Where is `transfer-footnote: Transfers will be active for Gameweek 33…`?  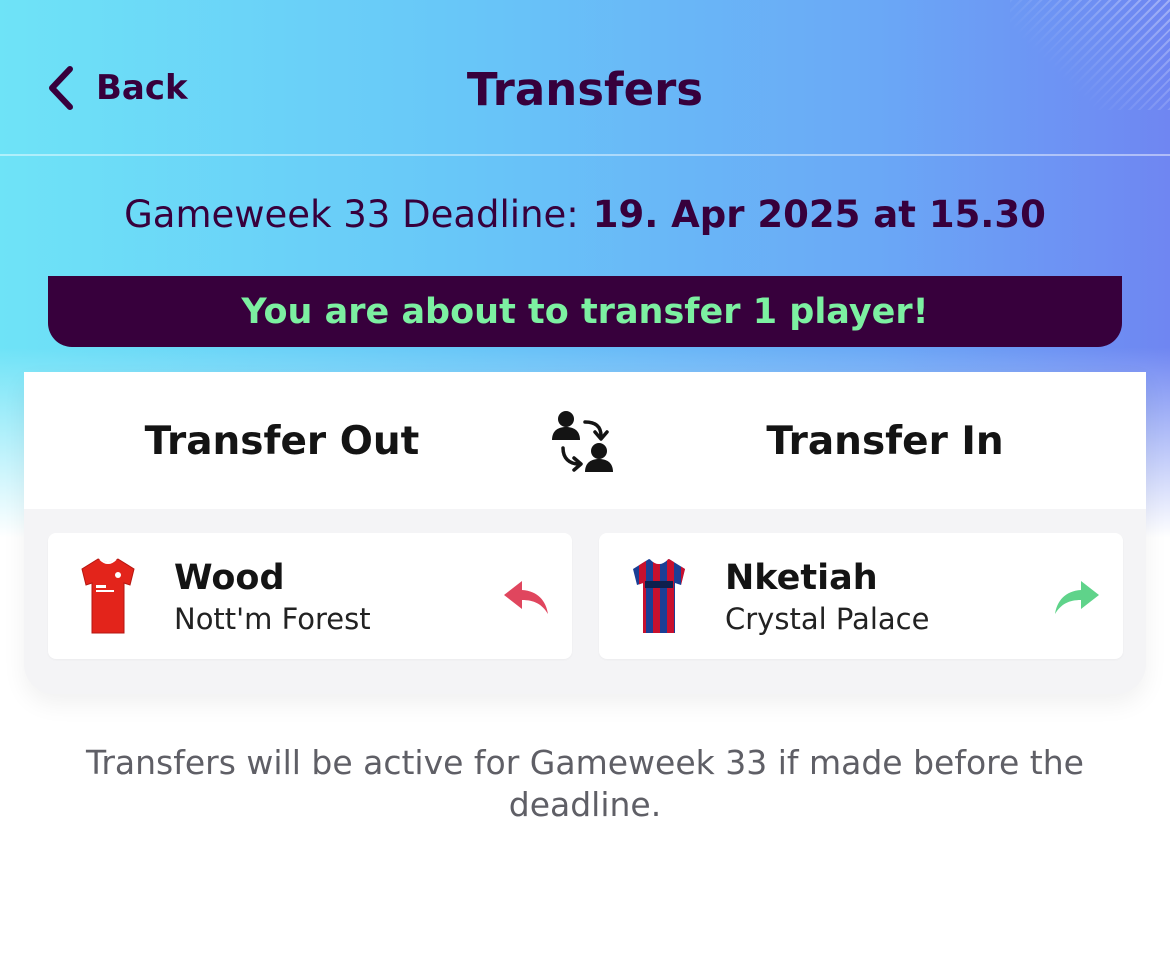 transfer-footnote: Transfers will be active for Gameweek 33… is located at coordinates (585, 783).